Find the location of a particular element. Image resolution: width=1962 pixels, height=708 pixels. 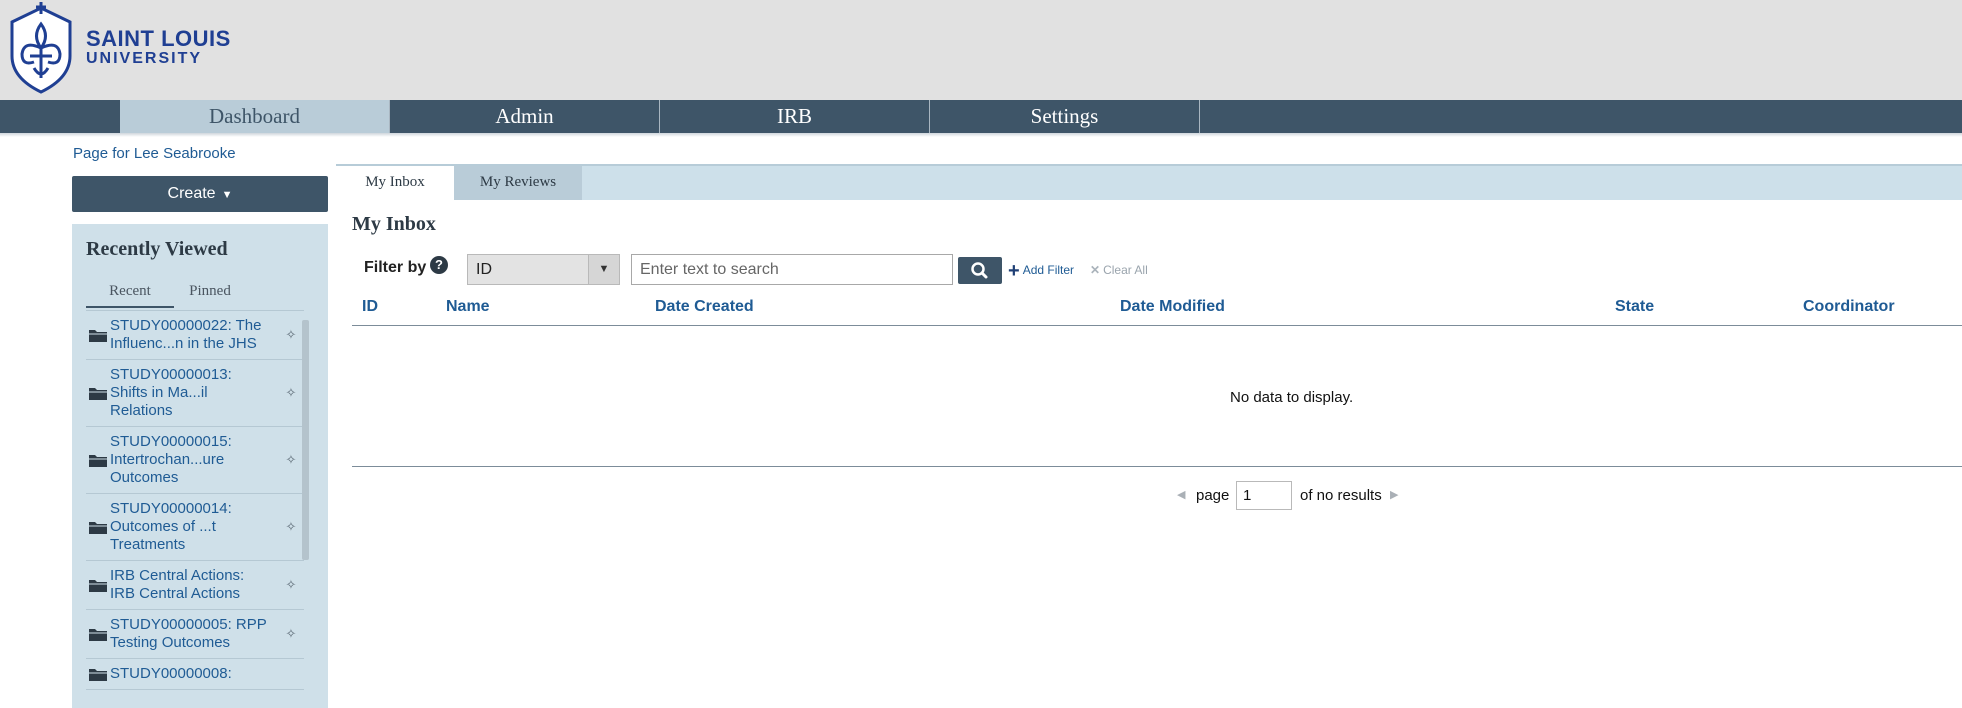

column-header-date-created: Date Created is located at coordinates (704, 307).